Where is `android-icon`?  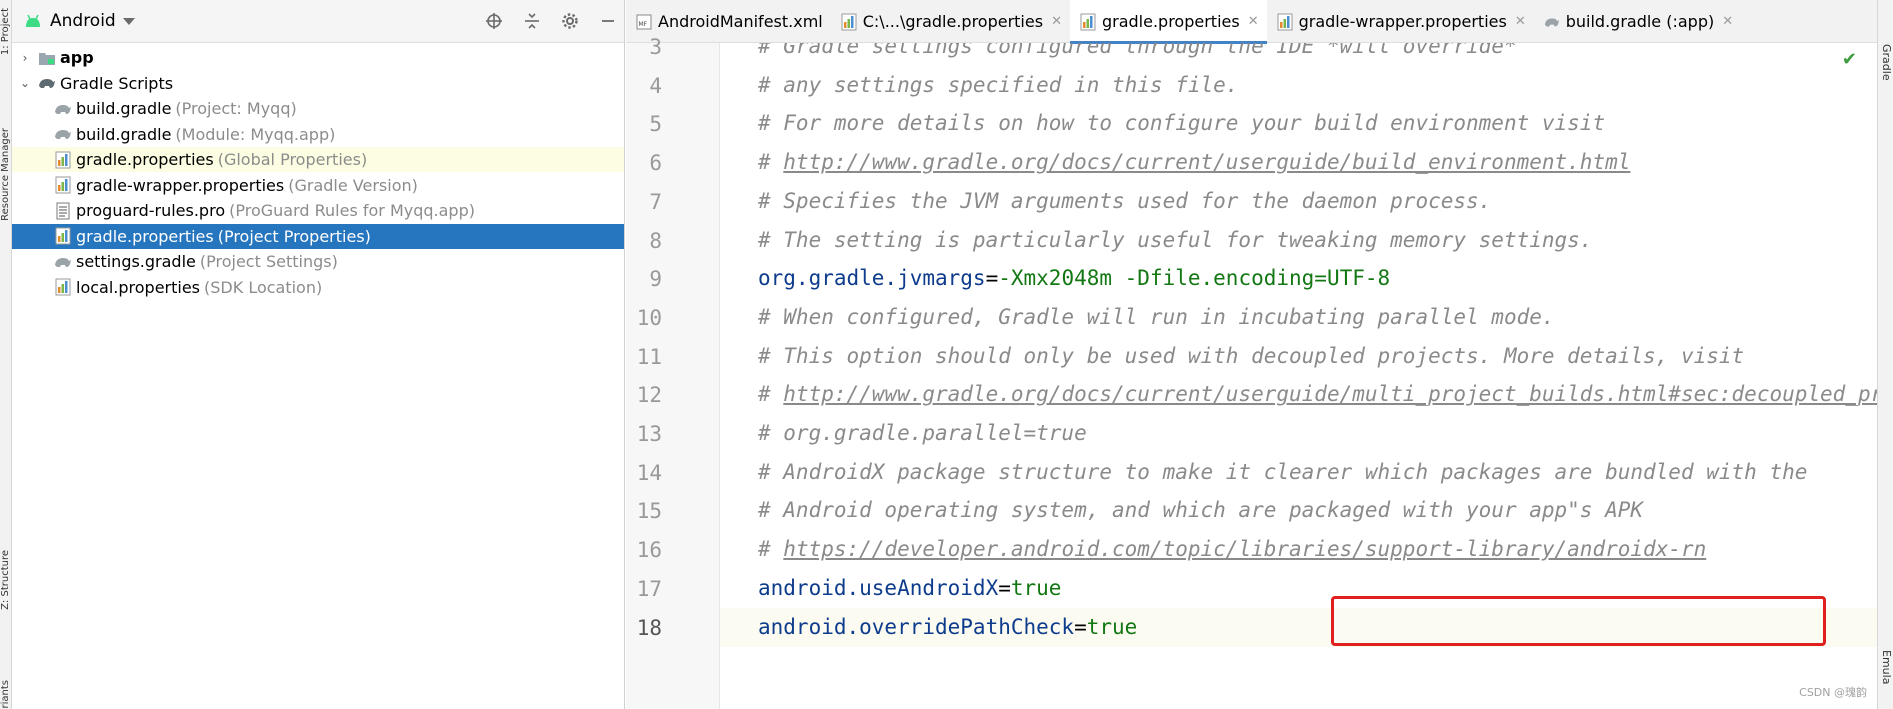
android-icon is located at coordinates (33, 20).